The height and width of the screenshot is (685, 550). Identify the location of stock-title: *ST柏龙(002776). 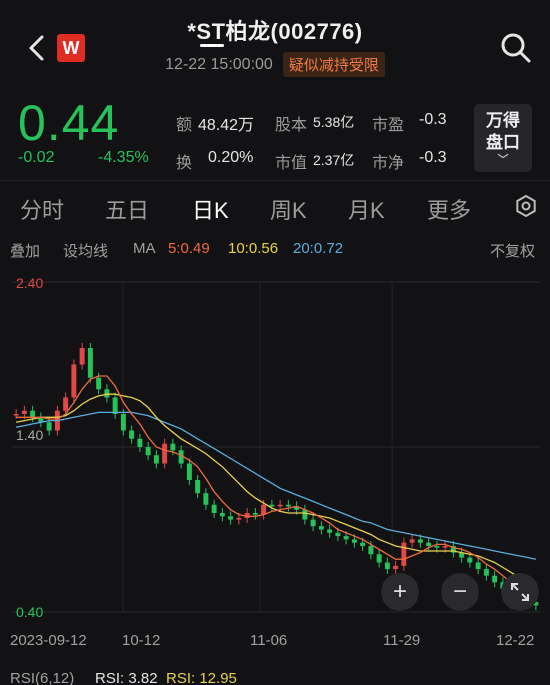
(275, 31).